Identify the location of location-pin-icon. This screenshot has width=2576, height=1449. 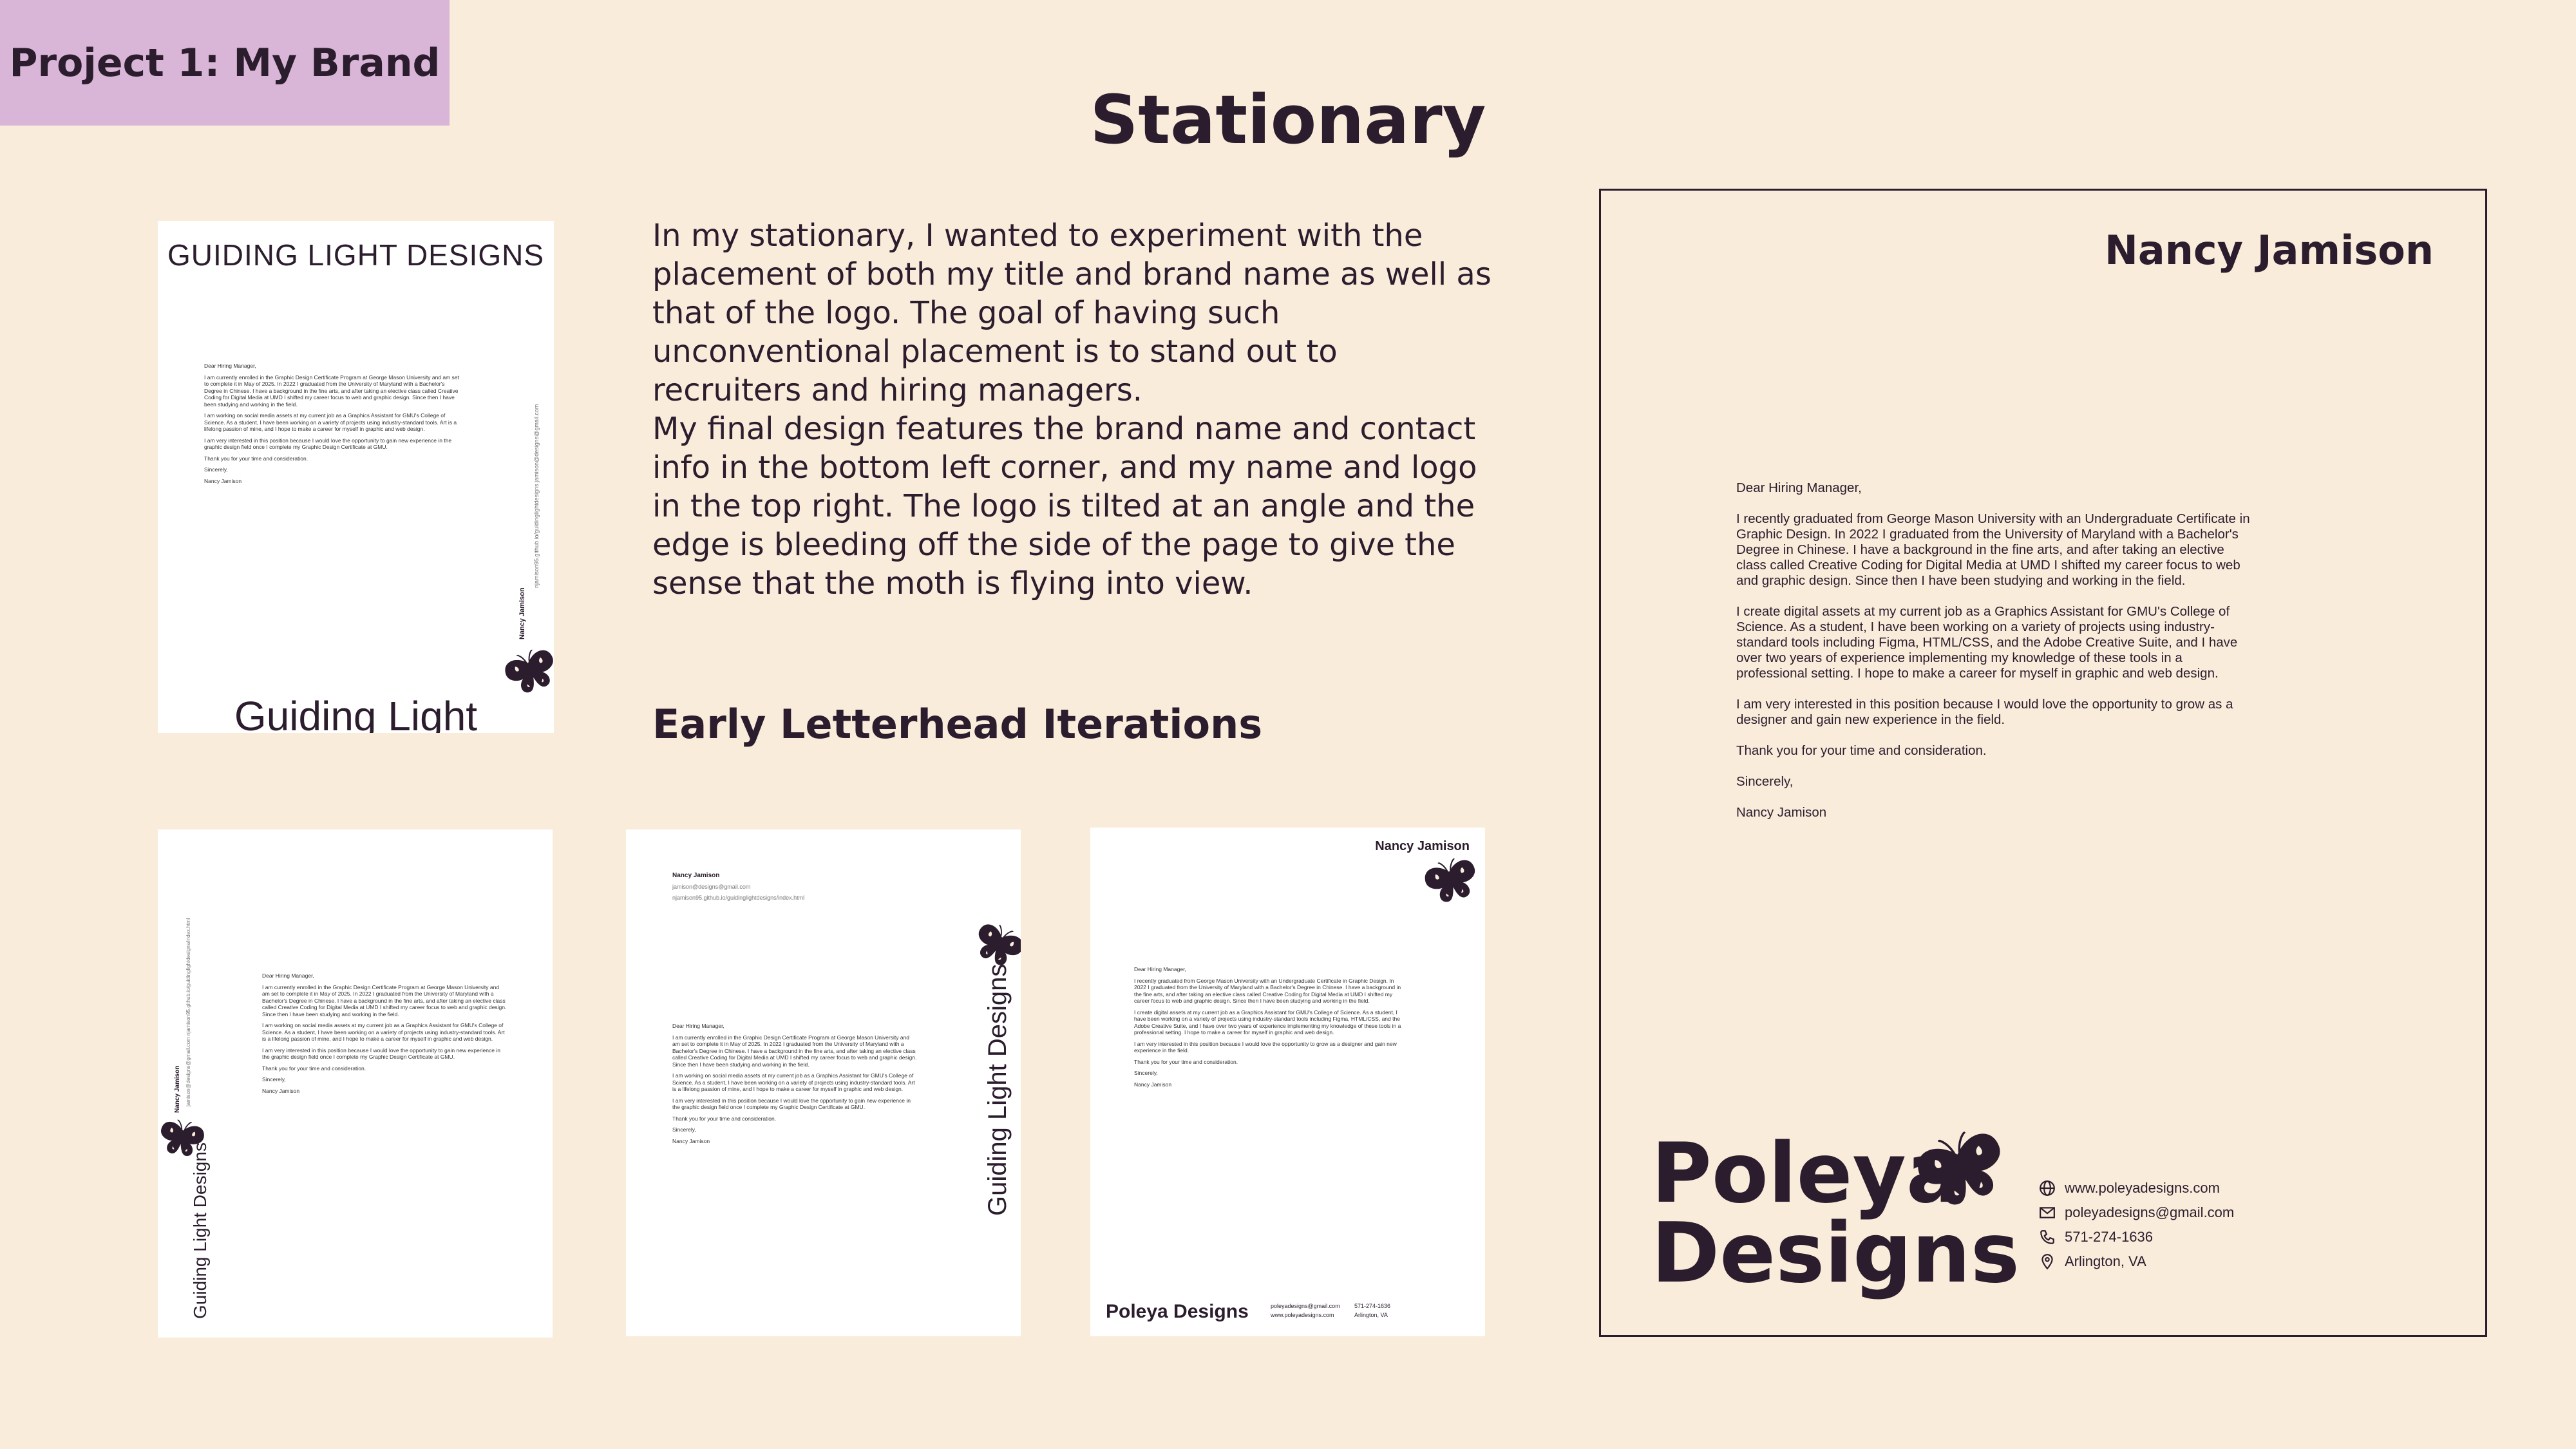
(2047, 1262).